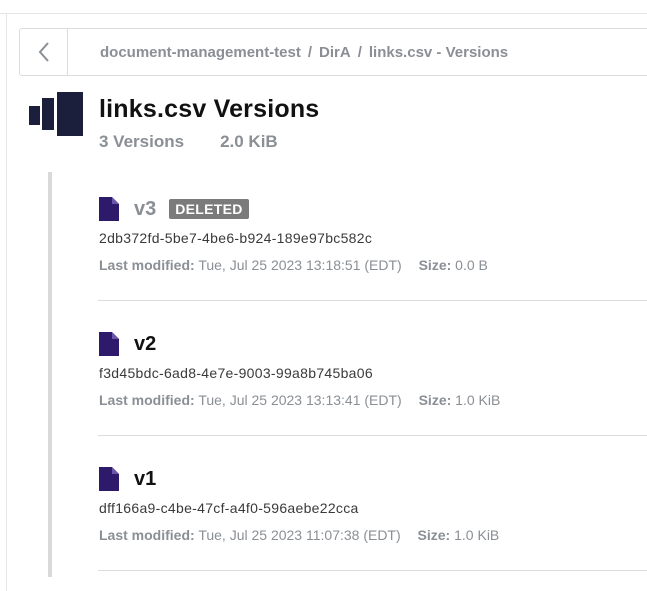 This screenshot has height=591, width=647. Describe the element at coordinates (6, 302) in the screenshot. I see `left-divider` at that location.